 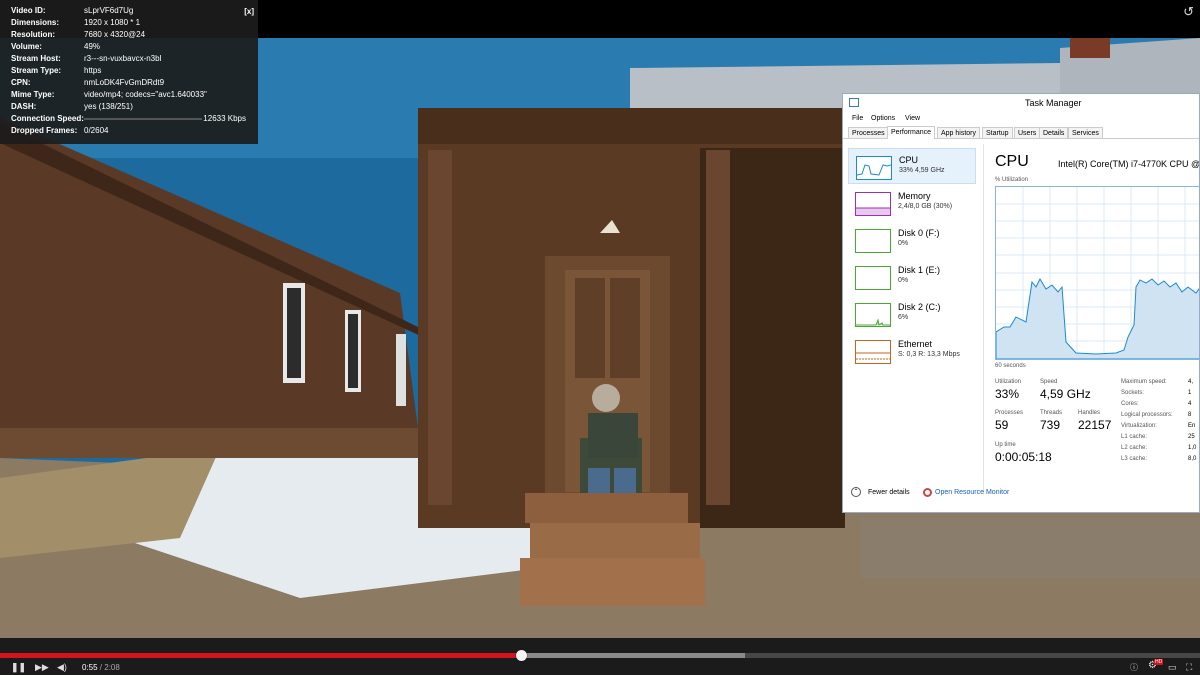 What do you see at coordinates (35, 22) in the screenshot?
I see `stats-key: Dimensions:` at bounding box center [35, 22].